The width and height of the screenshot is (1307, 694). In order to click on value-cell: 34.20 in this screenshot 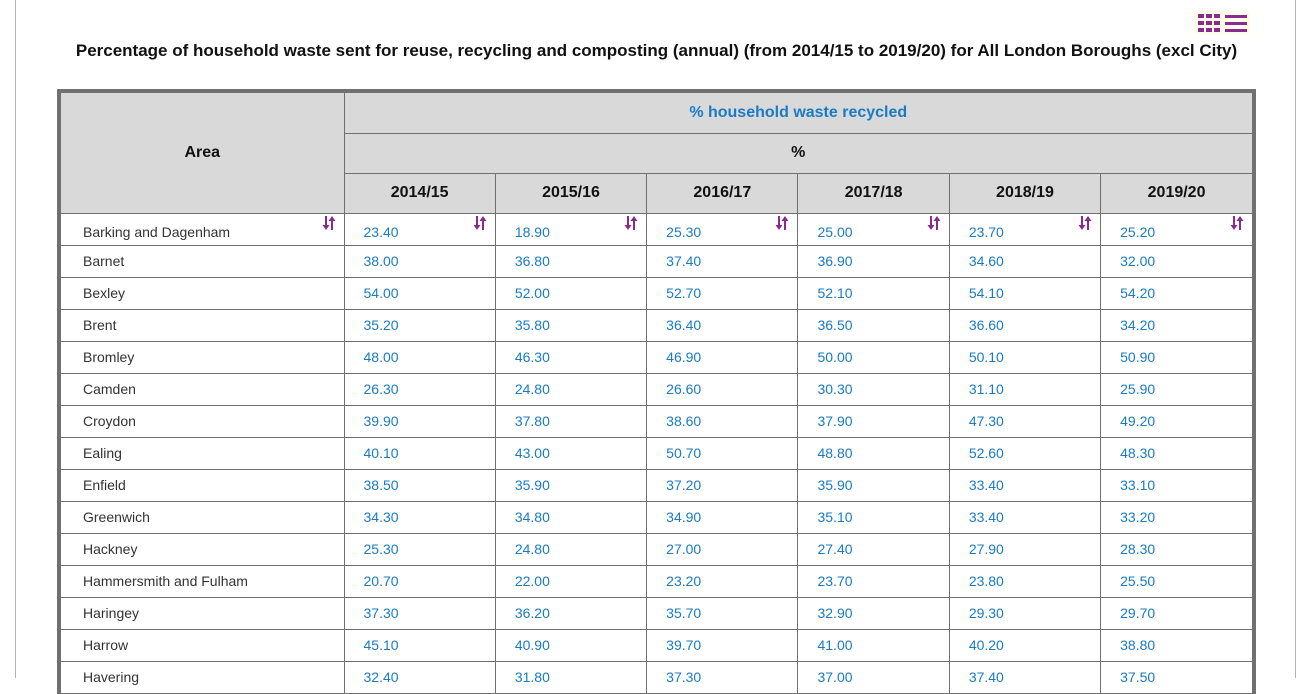, I will do `click(1176, 325)`.